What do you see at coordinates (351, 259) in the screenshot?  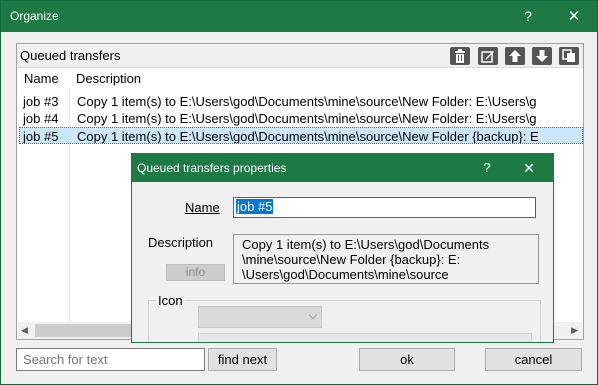 I see `description-line: \mine\source\New Folder {backup}: E:` at bounding box center [351, 259].